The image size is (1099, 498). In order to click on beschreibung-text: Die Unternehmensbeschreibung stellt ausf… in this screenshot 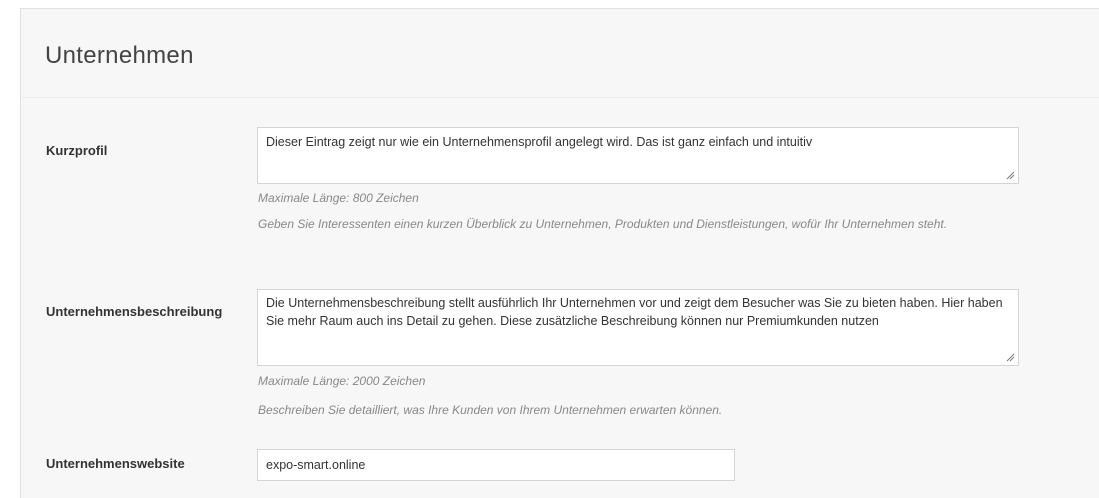, I will do `click(634, 312)`.